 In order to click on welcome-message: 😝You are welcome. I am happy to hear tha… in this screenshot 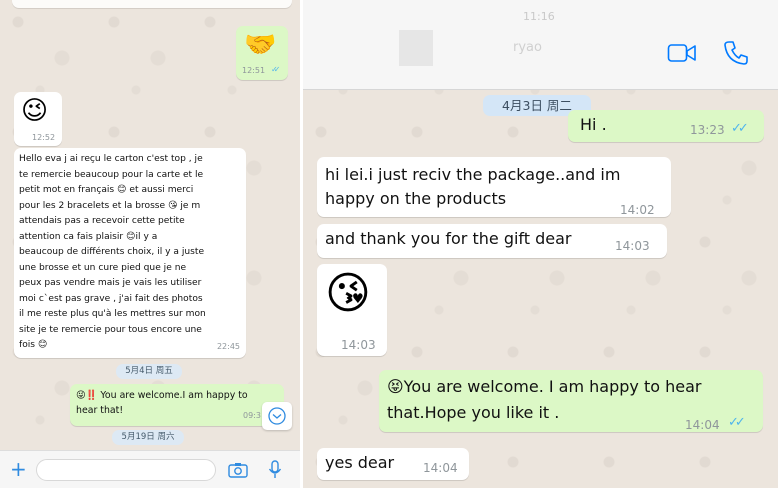, I will do `click(571, 401)`.